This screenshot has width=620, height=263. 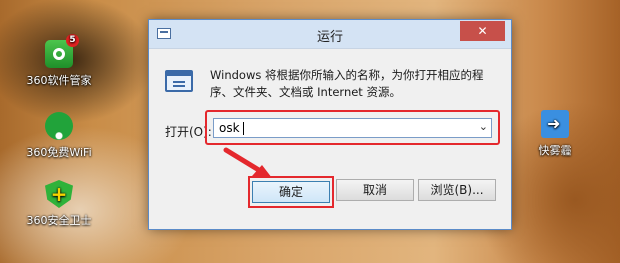 I want to click on ok-highlight-box: 确定, so click(x=291, y=192).